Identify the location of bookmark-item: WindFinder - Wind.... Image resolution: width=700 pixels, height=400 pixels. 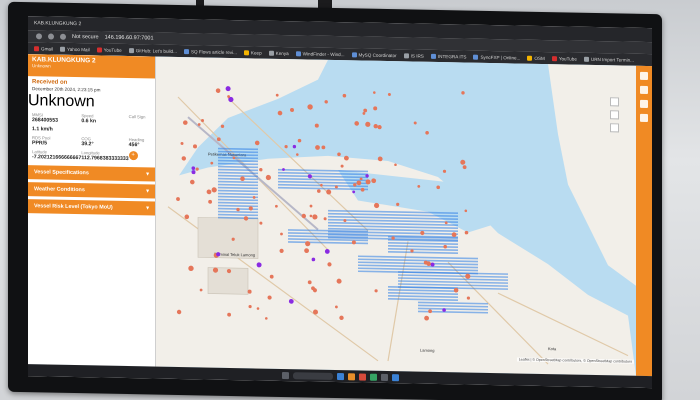
(320, 53).